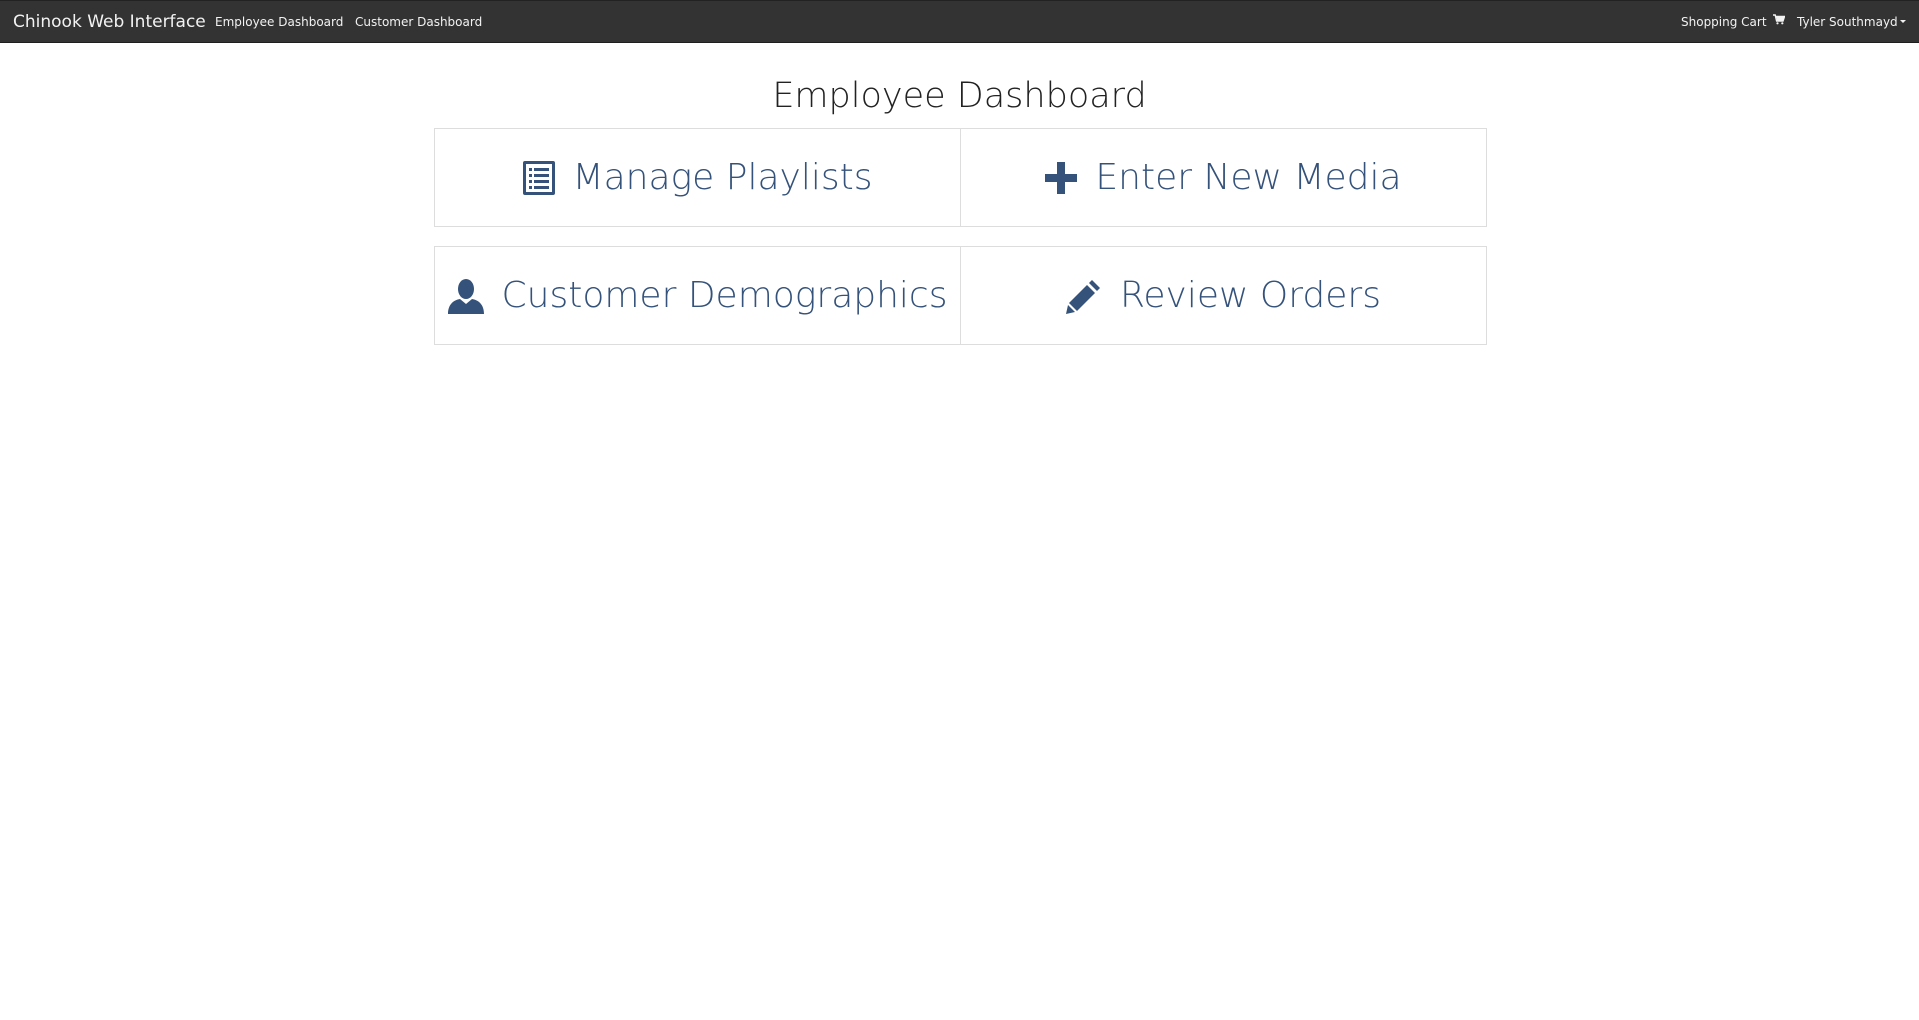 The image size is (1919, 1020). Describe the element at coordinates (722, 177) in the screenshot. I see `manage-playlists-label: Manage Playlists` at that location.